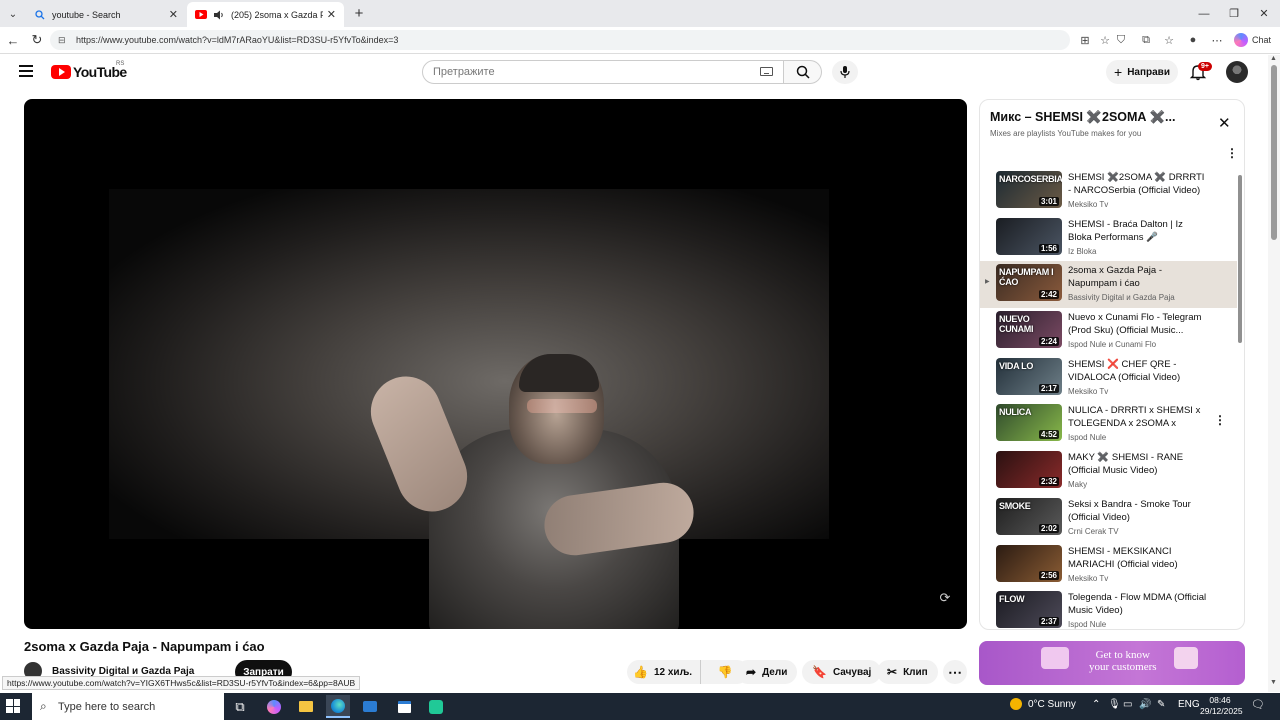  I want to click on mail-icon, so click(370, 706).